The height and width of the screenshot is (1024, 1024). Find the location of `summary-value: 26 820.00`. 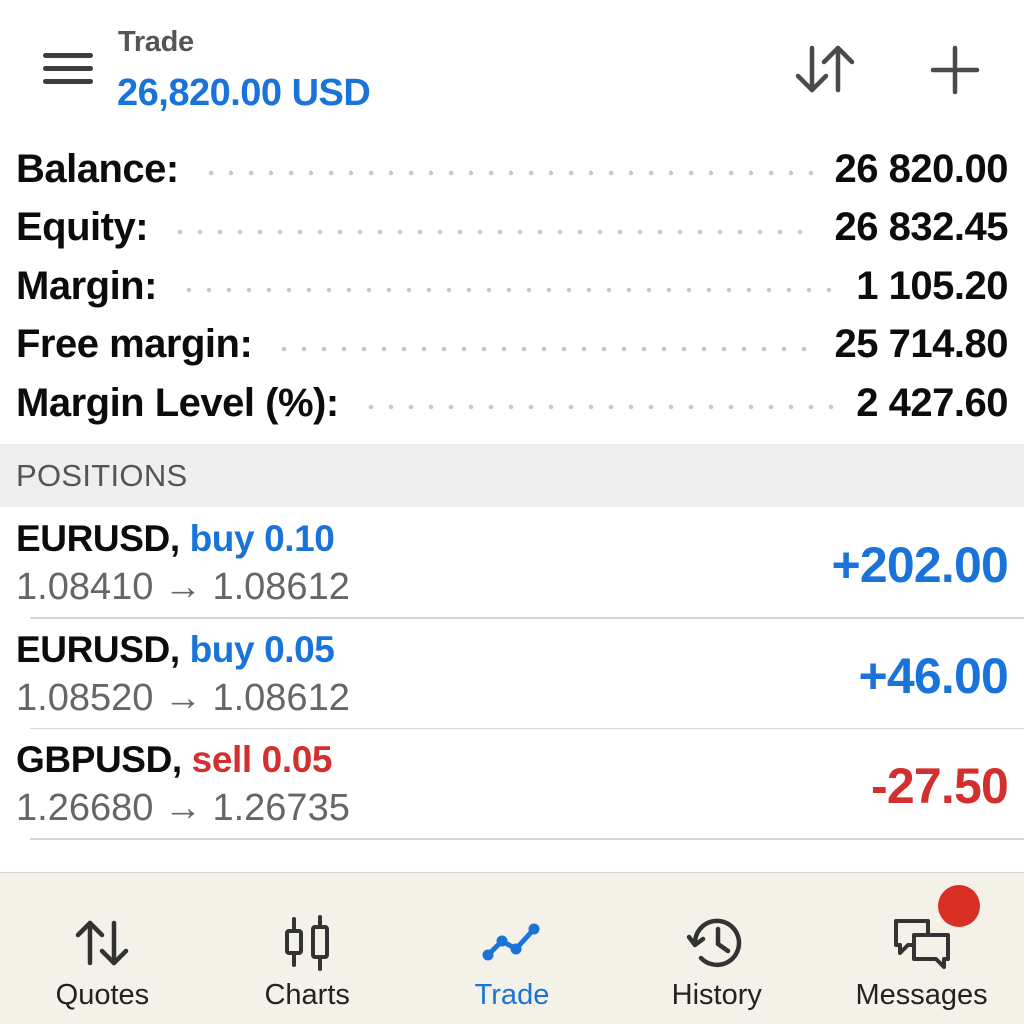

summary-value: 26 820.00 is located at coordinates (921, 168).